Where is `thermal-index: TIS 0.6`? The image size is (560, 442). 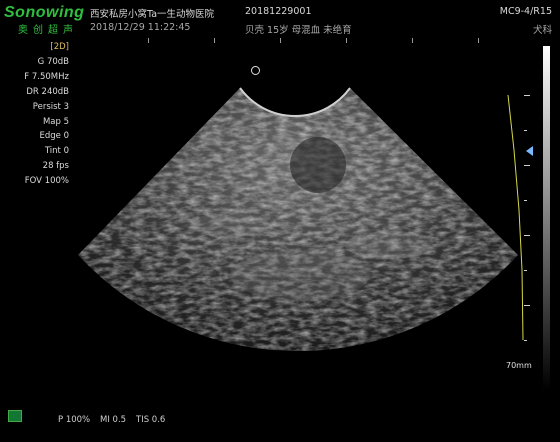
thermal-index: TIS 0.6 is located at coordinates (151, 420).